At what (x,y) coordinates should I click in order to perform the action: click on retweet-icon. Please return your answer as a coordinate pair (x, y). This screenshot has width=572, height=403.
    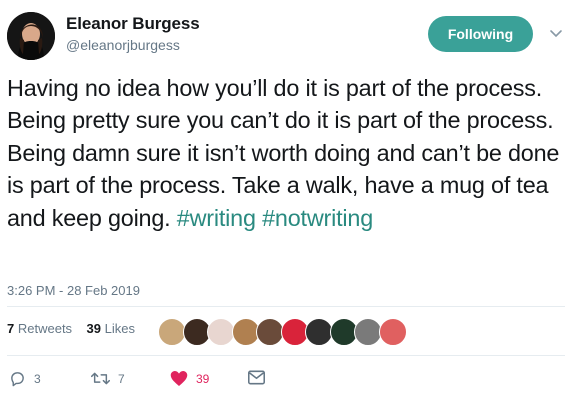
    Looking at the image, I should click on (100, 378).